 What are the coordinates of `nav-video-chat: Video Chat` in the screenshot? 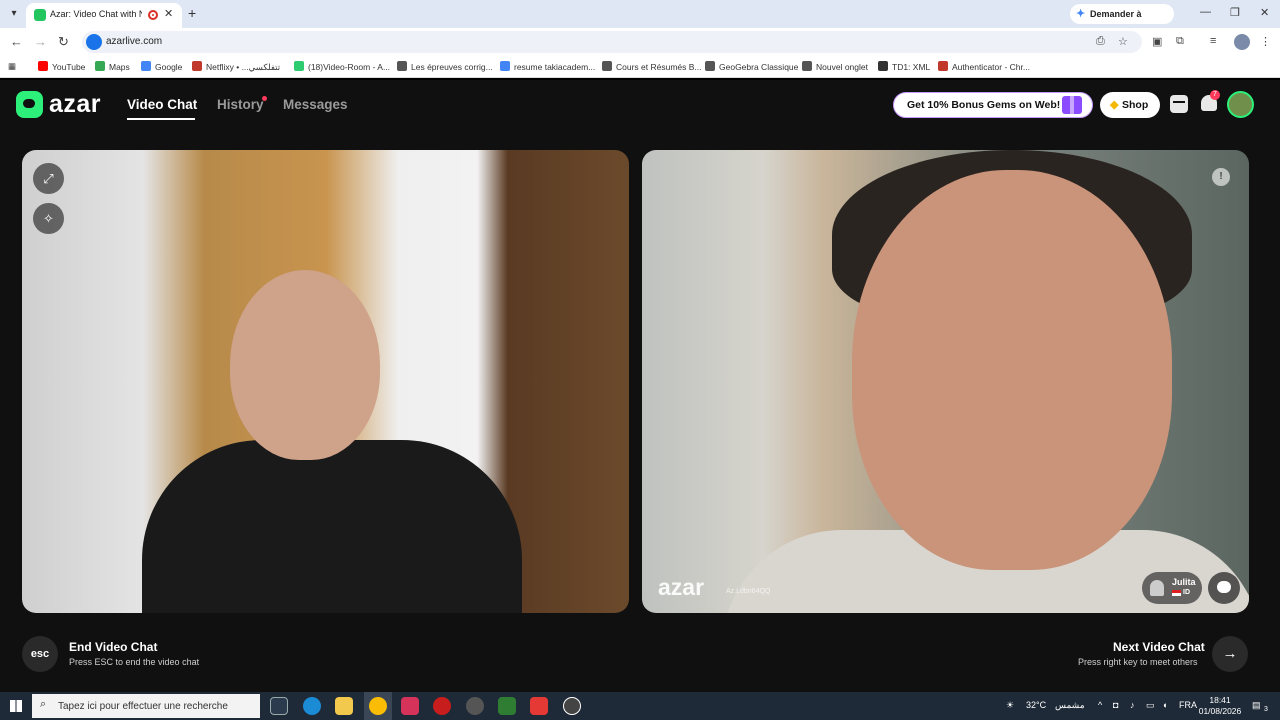 It's located at (162, 104).